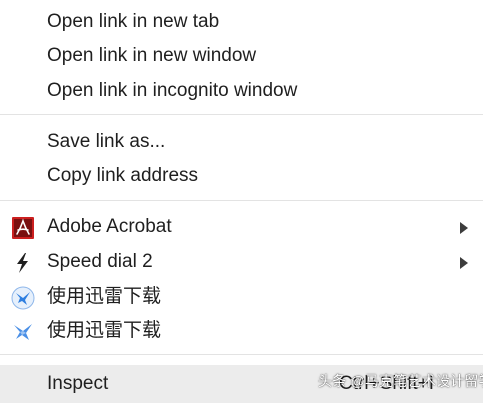 This screenshot has width=483, height=403. What do you see at coordinates (241, 227) in the screenshot?
I see `menu-item-adobe-acrobat: Adobe Acrobat` at bounding box center [241, 227].